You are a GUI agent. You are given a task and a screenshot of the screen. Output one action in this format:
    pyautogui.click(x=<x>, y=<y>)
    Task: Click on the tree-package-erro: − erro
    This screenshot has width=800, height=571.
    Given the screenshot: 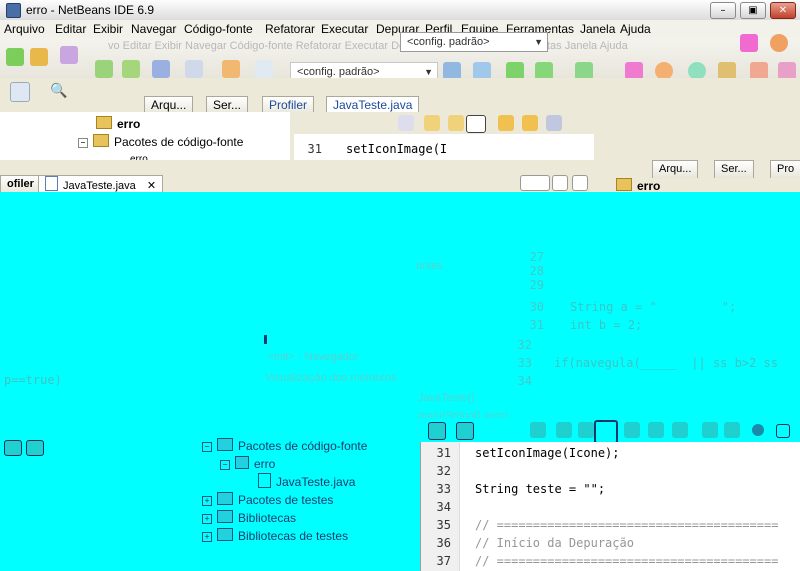 What is the action you would take?
    pyautogui.click(x=247, y=464)
    